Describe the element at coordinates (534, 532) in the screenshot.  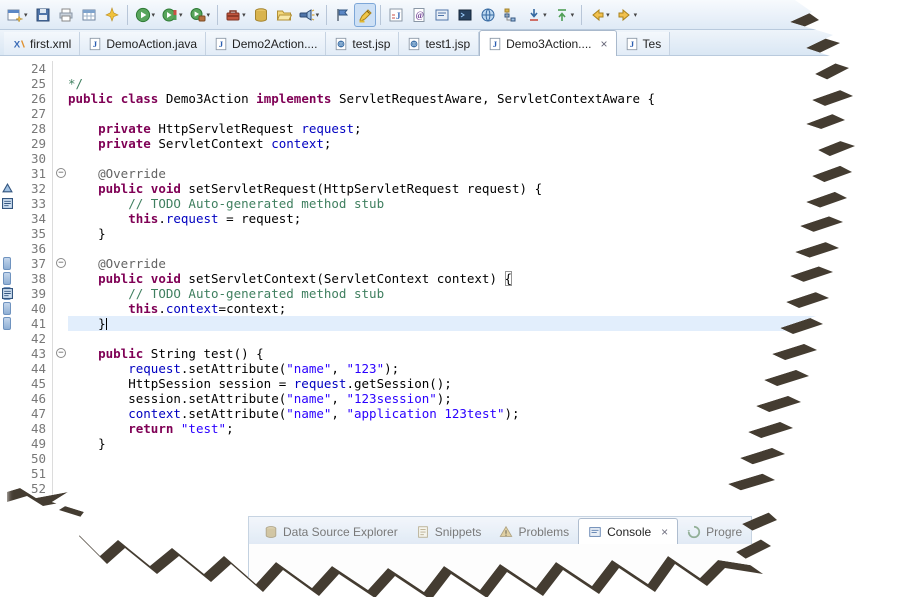
I see `view-tab: Problems` at that location.